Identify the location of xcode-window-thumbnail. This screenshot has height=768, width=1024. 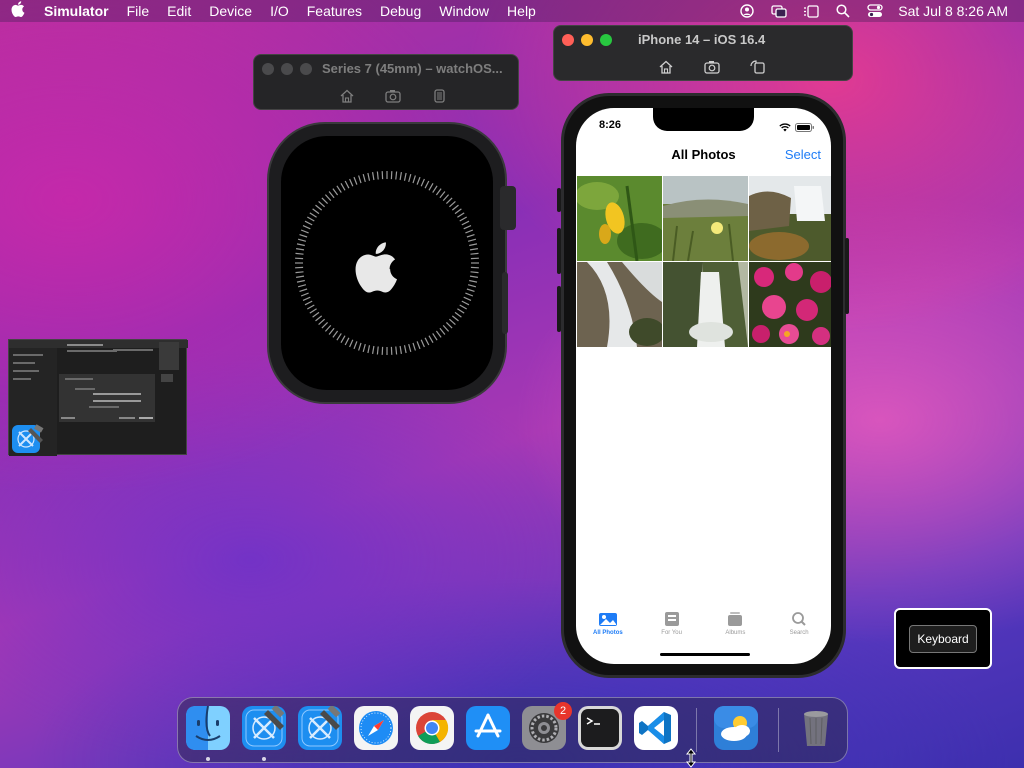
(98, 397).